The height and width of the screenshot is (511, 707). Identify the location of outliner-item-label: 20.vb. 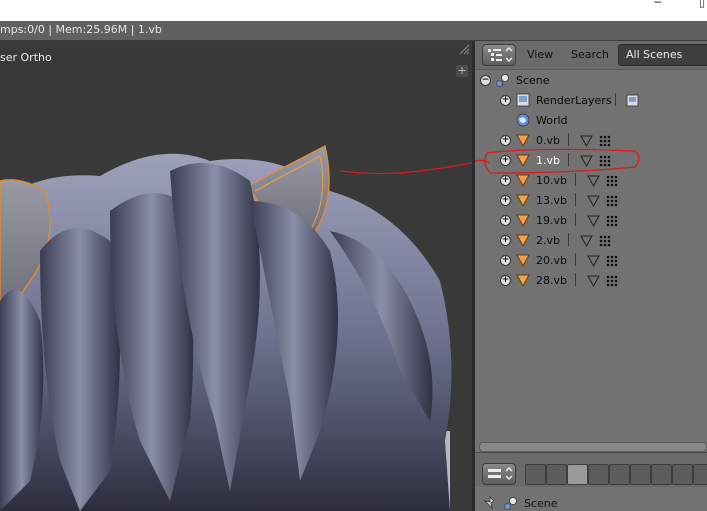
(551, 260).